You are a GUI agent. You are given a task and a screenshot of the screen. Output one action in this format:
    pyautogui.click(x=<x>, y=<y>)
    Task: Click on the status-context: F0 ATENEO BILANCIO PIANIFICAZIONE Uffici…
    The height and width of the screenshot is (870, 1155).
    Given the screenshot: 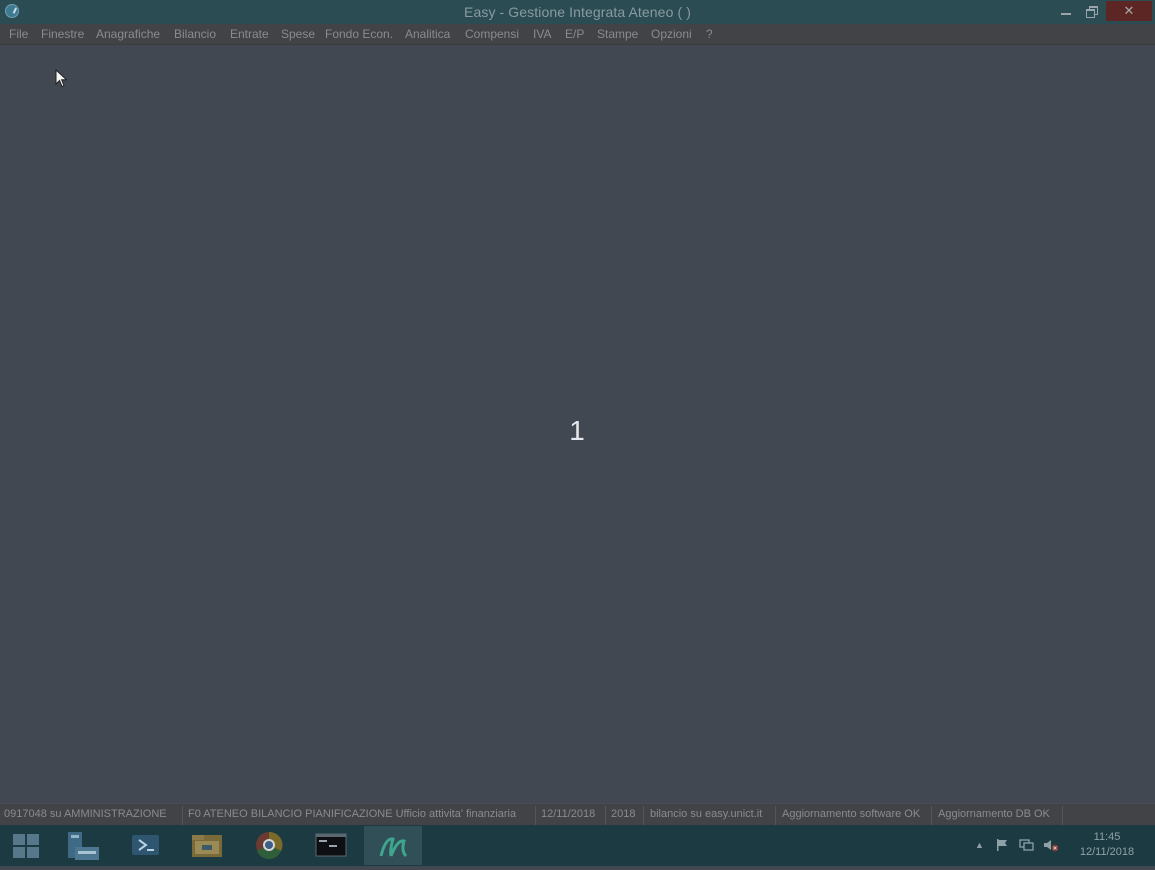 What is the action you would take?
    pyautogui.click(x=352, y=814)
    